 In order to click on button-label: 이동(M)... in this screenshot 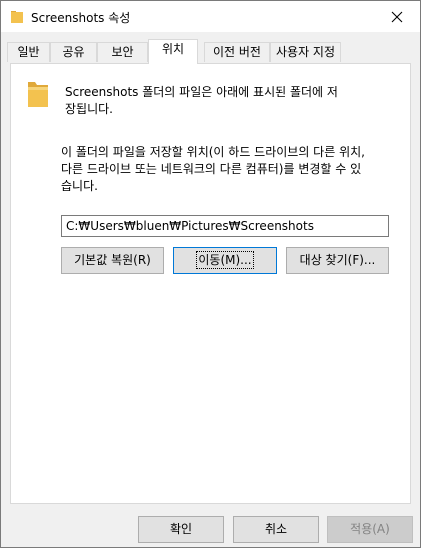, I will do `click(225, 260)`.